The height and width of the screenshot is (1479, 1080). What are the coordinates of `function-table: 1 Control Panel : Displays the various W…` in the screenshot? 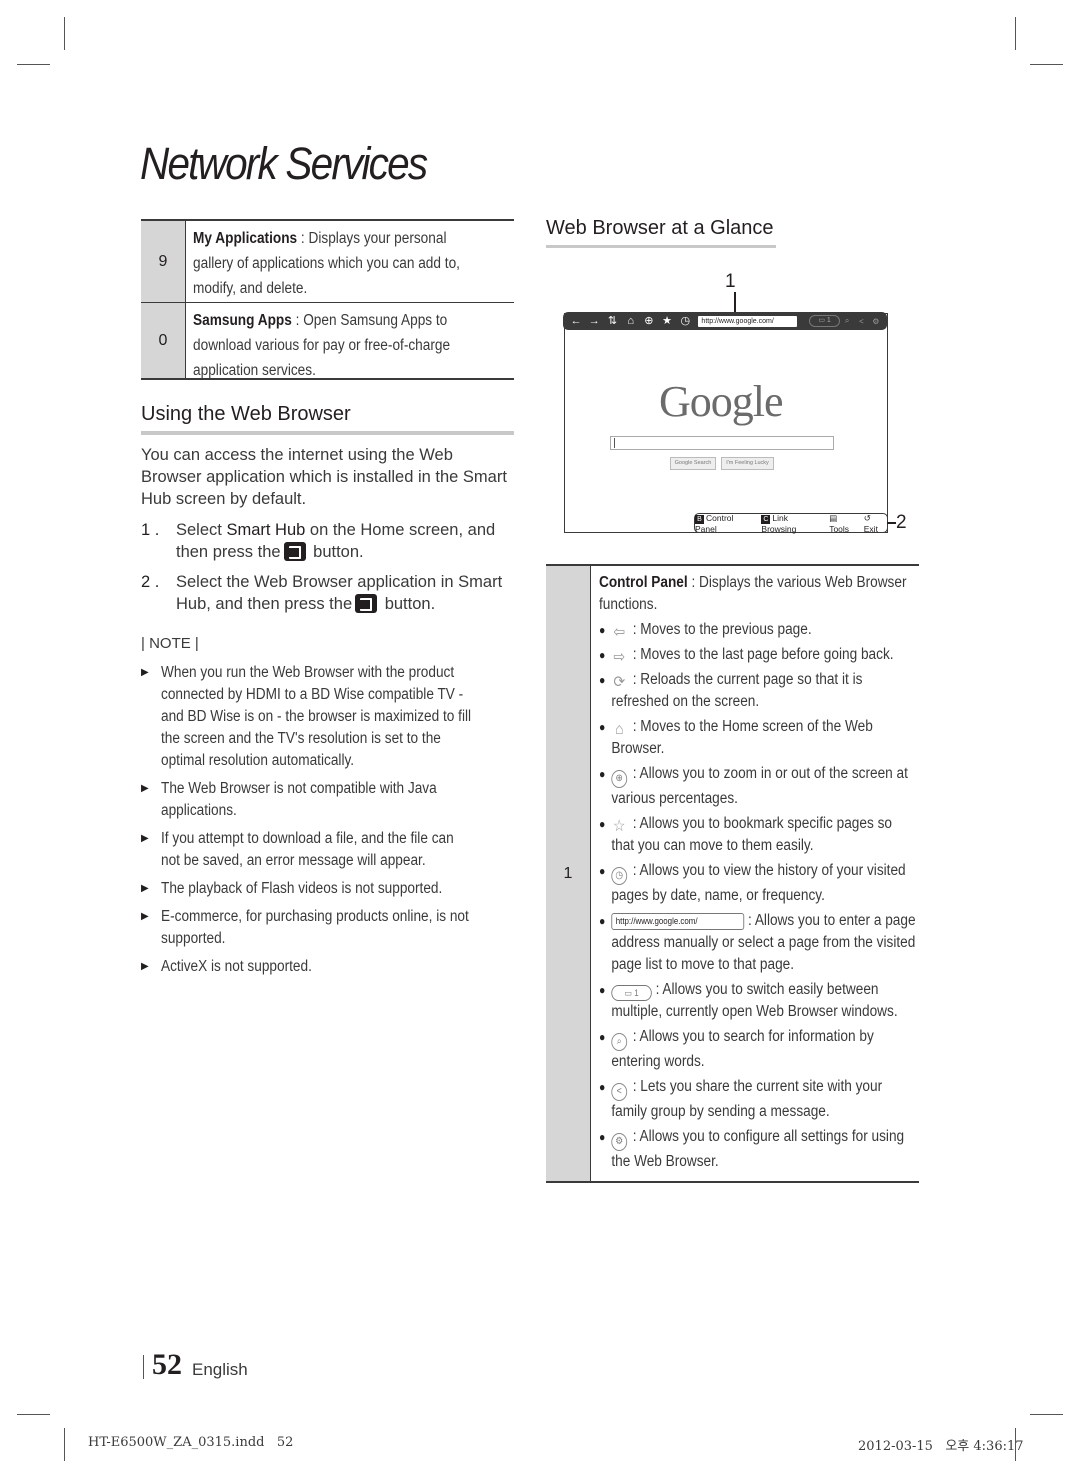 It's located at (732, 873).